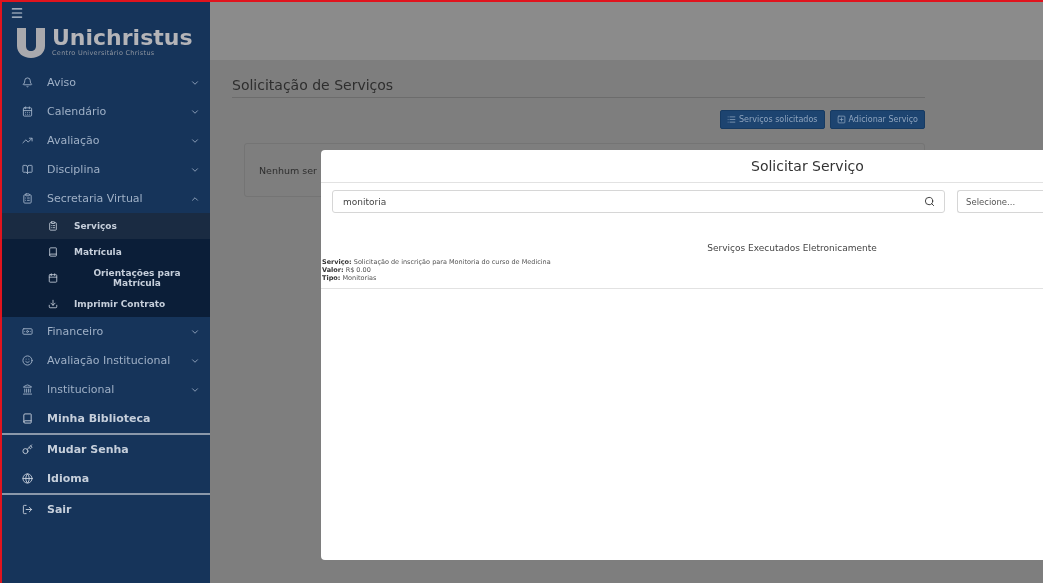 Image resolution: width=1043 pixels, height=583 pixels. What do you see at coordinates (106, 304) in the screenshot?
I see `submenu-item: Imprimir Contrato` at bounding box center [106, 304].